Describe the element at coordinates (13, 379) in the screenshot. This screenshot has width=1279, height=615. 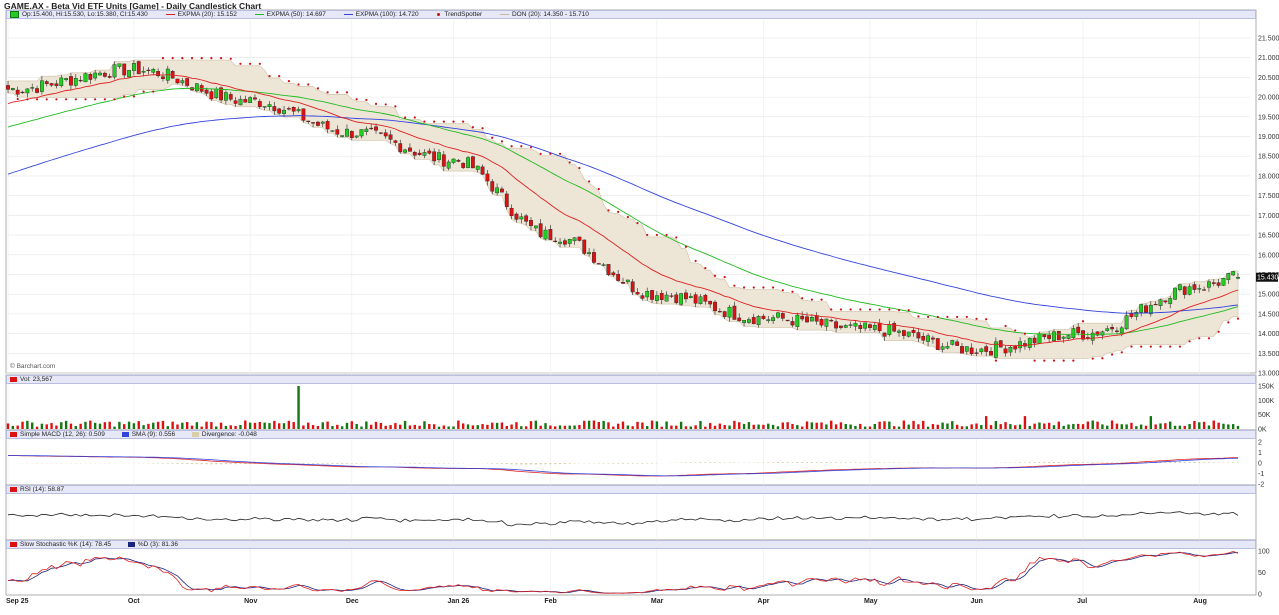
I see `volume-swatch-icon` at that location.